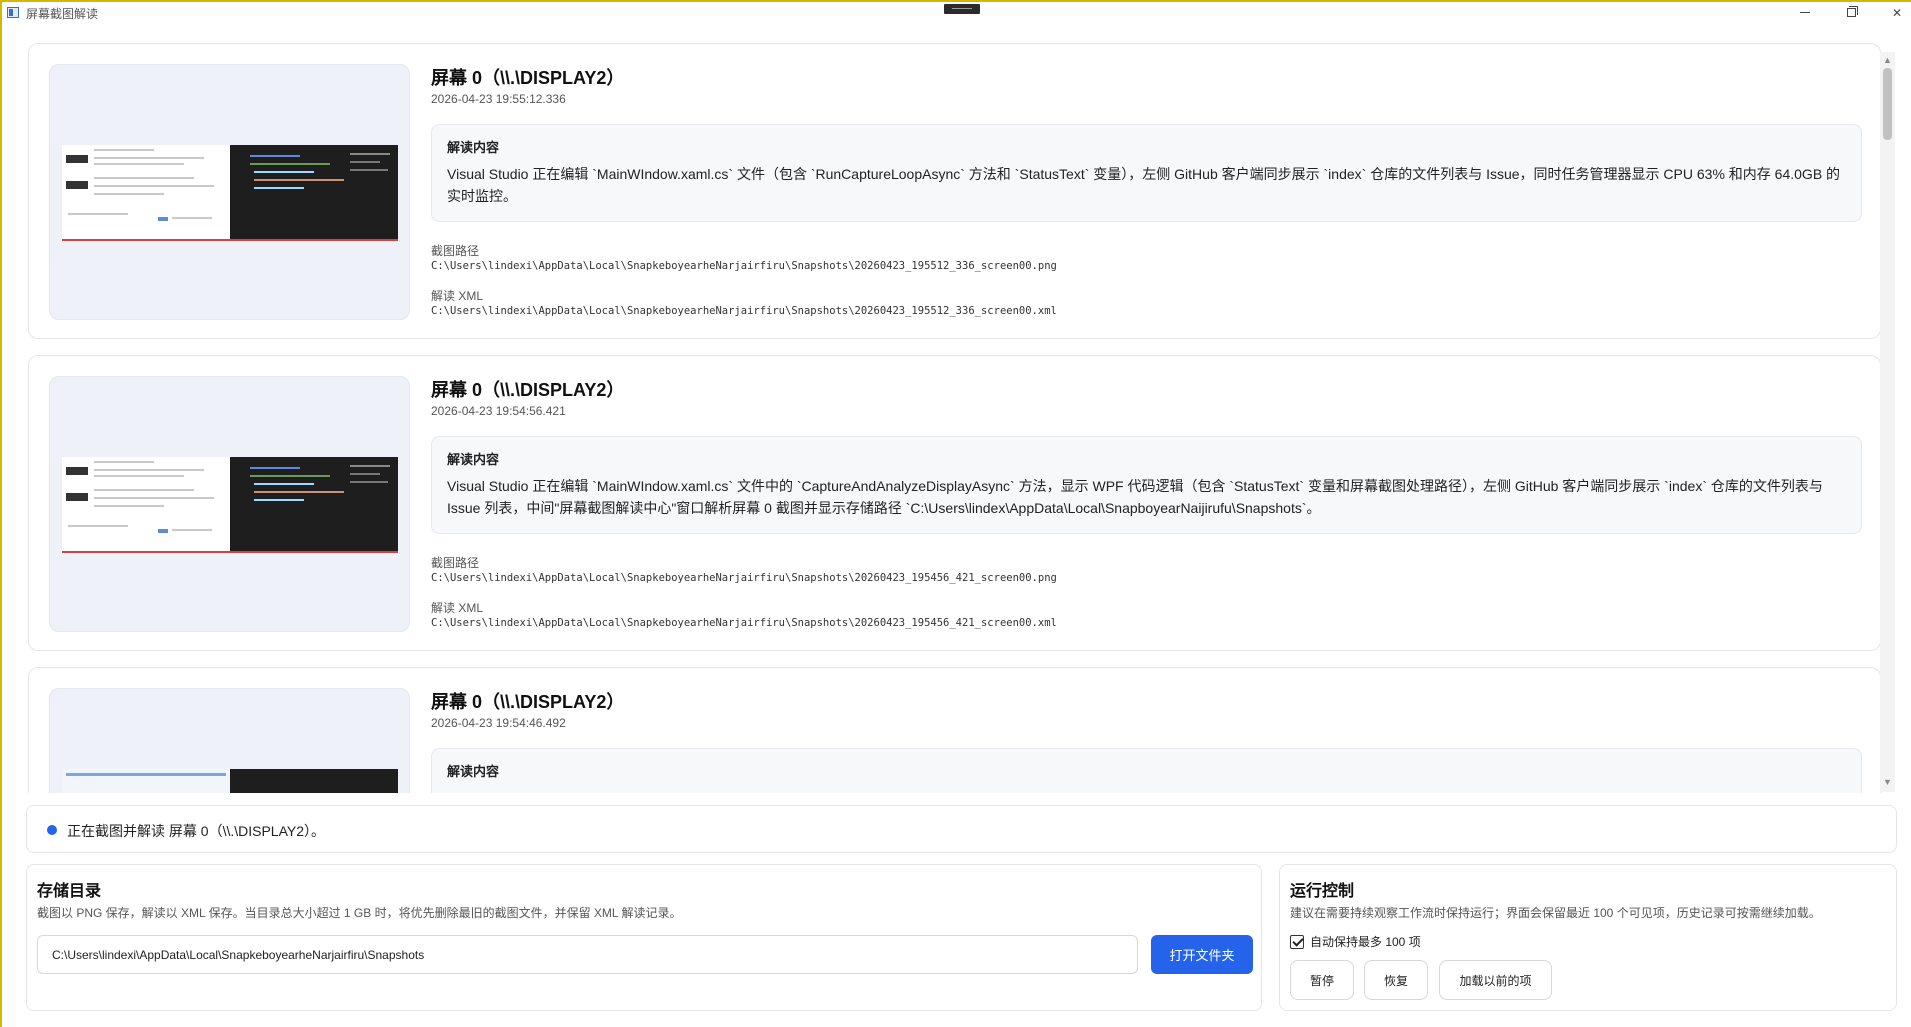 This screenshot has width=1911, height=1027. What do you see at coordinates (961, 829) in the screenshot?
I see `status-bar: 正在截图并解读 屏幕 0（\\.\DISPLAY2）。` at bounding box center [961, 829].